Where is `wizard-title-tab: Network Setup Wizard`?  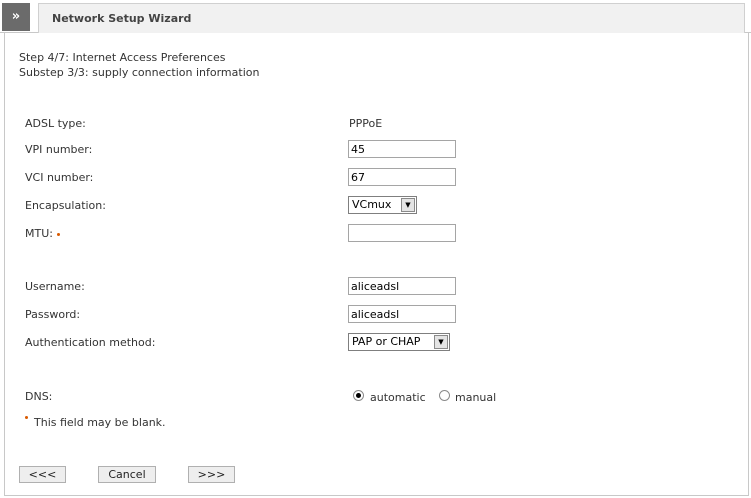 wizard-title-tab: Network Setup Wizard is located at coordinates (391, 18).